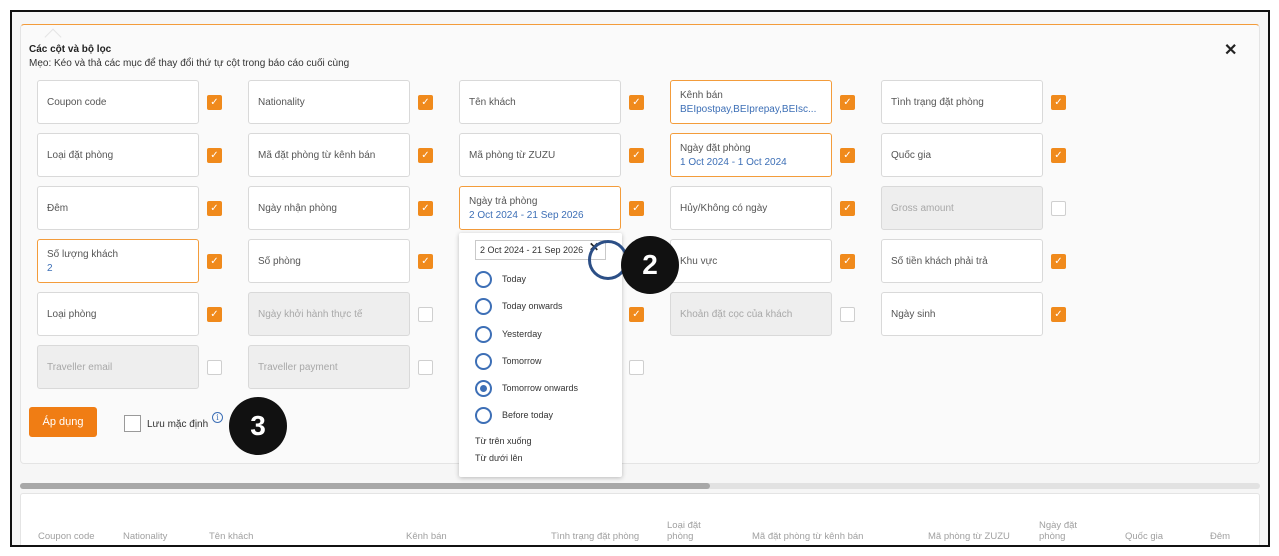 This screenshot has height=556, width=1279. Describe the element at coordinates (1230, 50) in the screenshot. I see `close-icon: ✕` at that location.